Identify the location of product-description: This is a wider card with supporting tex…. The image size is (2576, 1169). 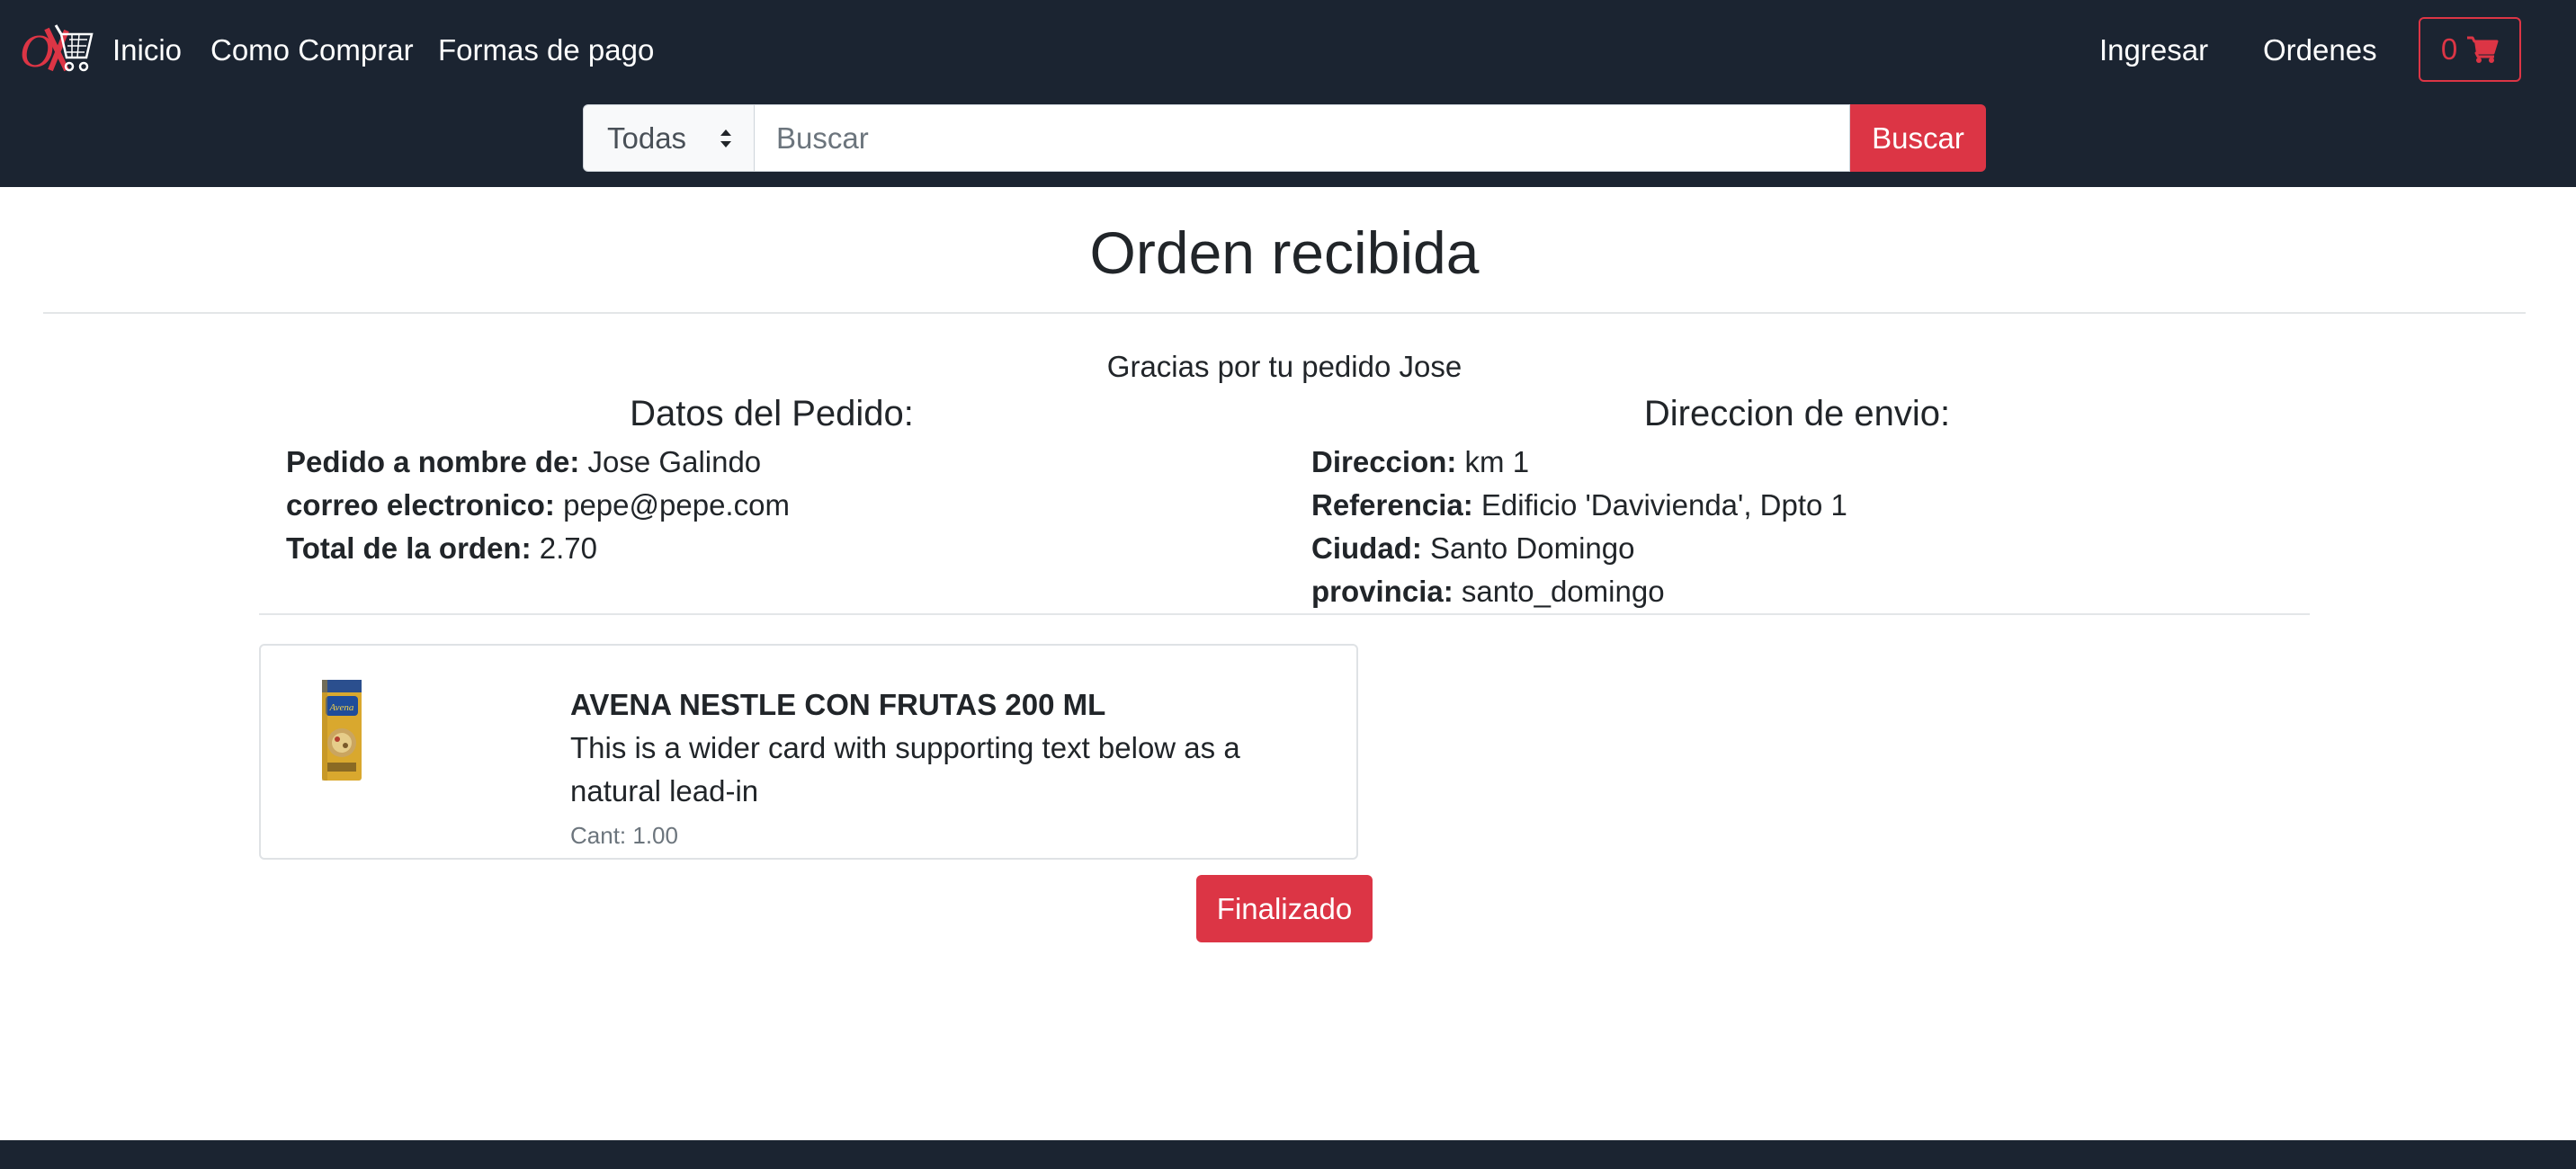
(905, 769).